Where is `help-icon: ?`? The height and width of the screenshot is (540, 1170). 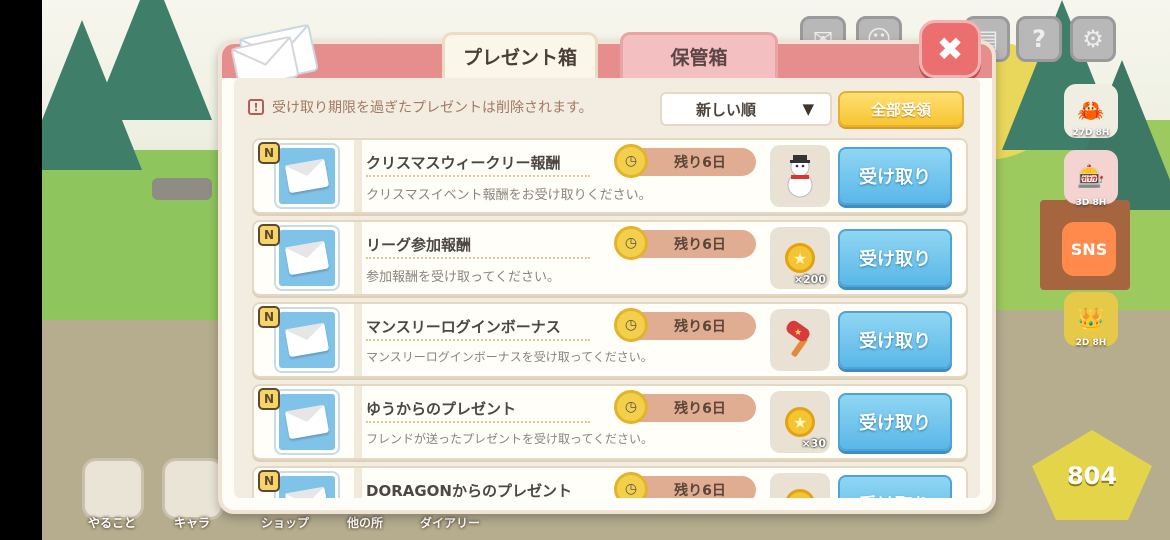
help-icon: ? is located at coordinates (1039, 39).